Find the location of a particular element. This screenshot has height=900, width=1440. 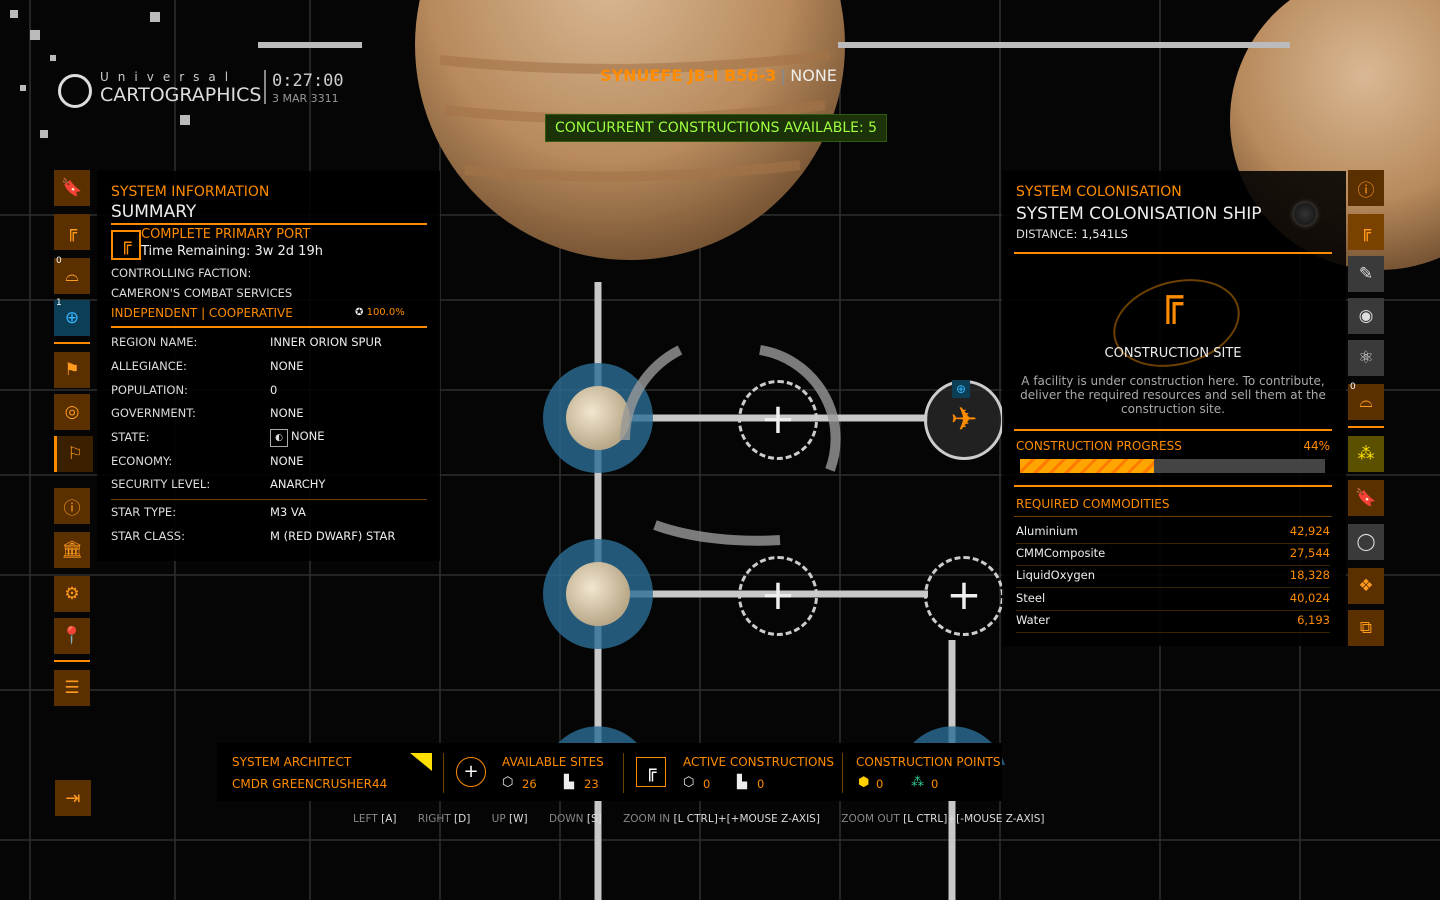

flag-icon: ⚐ is located at coordinates (73, 454).